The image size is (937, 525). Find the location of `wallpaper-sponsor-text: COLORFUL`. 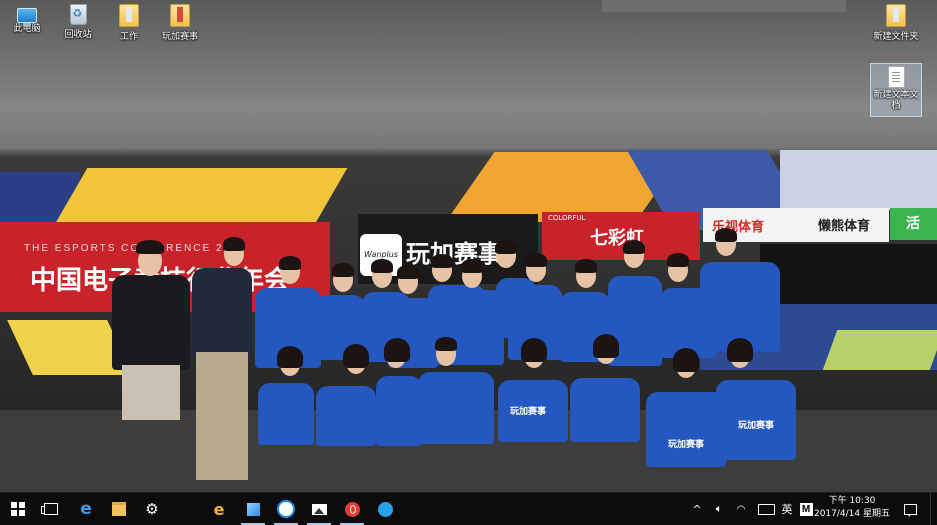

wallpaper-sponsor-text: COLORFUL is located at coordinates (567, 218).